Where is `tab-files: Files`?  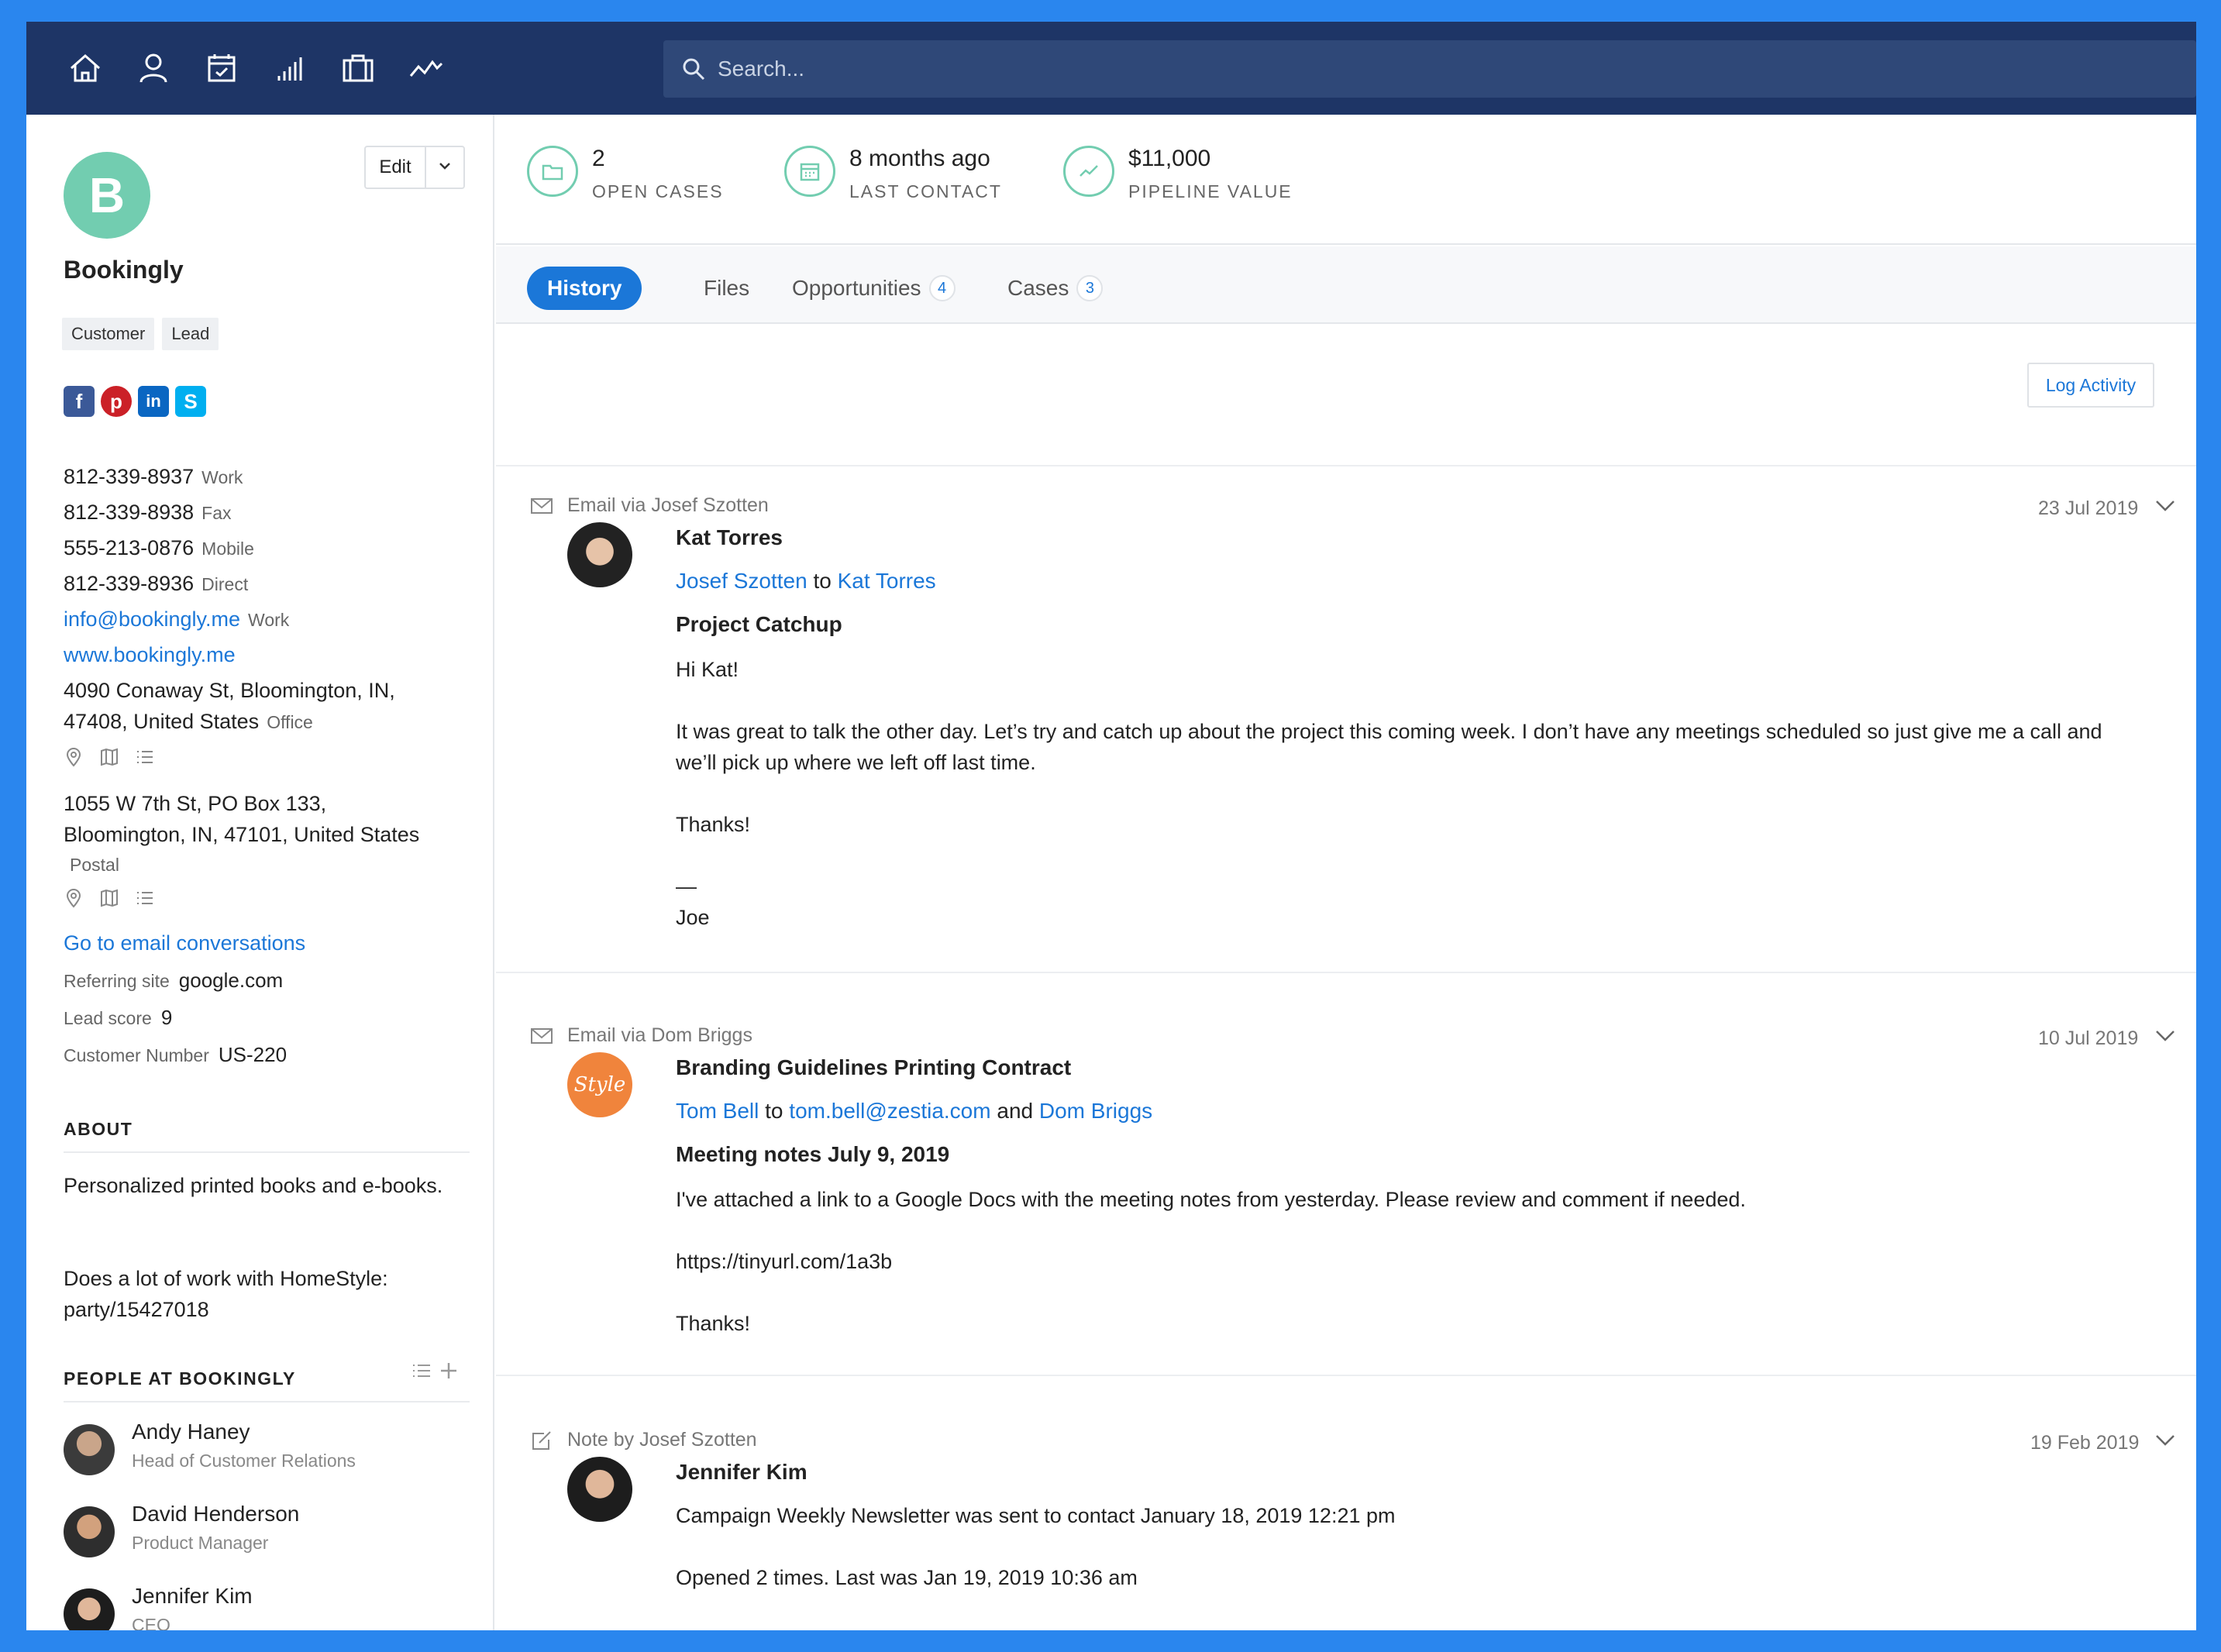
tab-files: Files is located at coordinates (726, 288).